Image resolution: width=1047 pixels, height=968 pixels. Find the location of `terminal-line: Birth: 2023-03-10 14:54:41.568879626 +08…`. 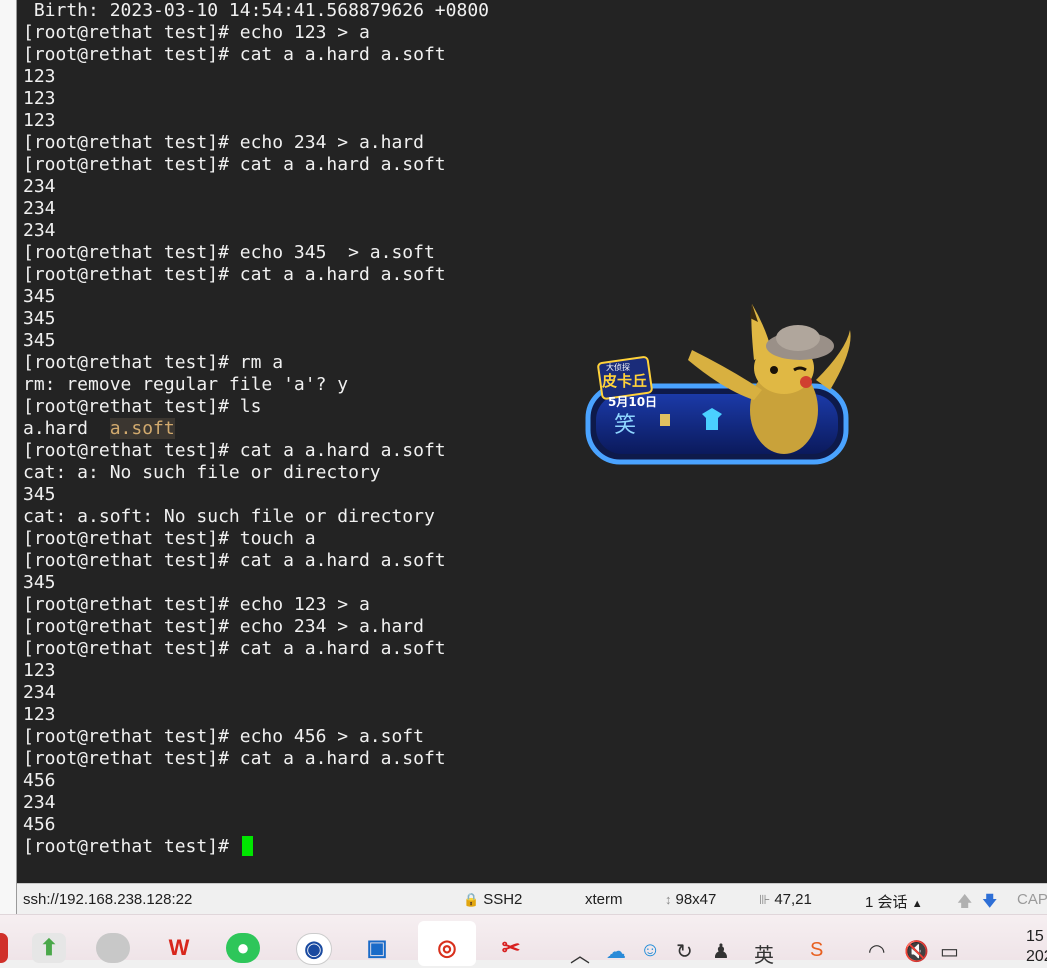

terminal-line: Birth: 2023-03-10 14:54:41.568879626 +08… is located at coordinates (256, 10).